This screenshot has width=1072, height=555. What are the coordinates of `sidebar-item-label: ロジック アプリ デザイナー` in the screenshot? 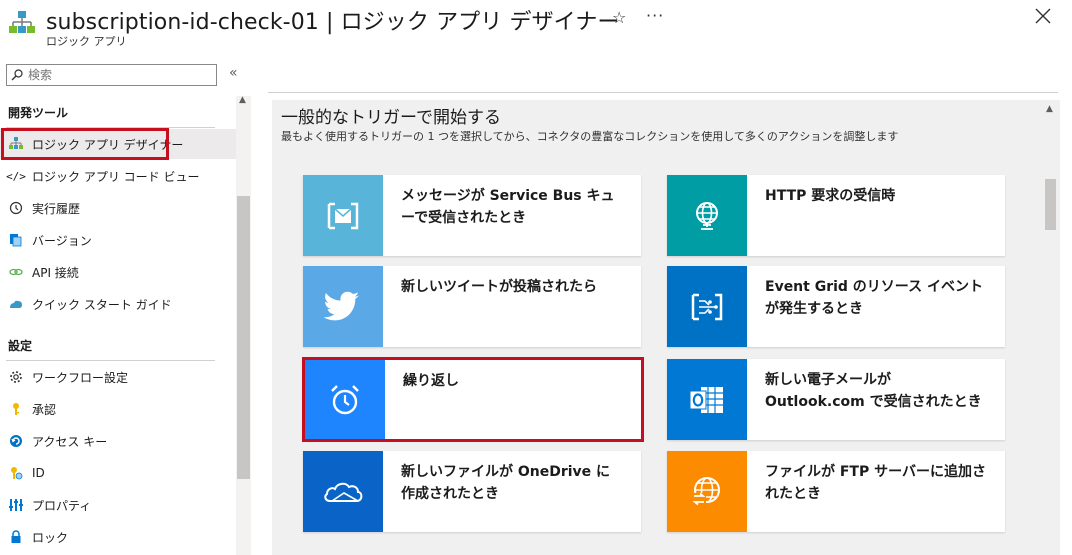 It's located at (108, 144).